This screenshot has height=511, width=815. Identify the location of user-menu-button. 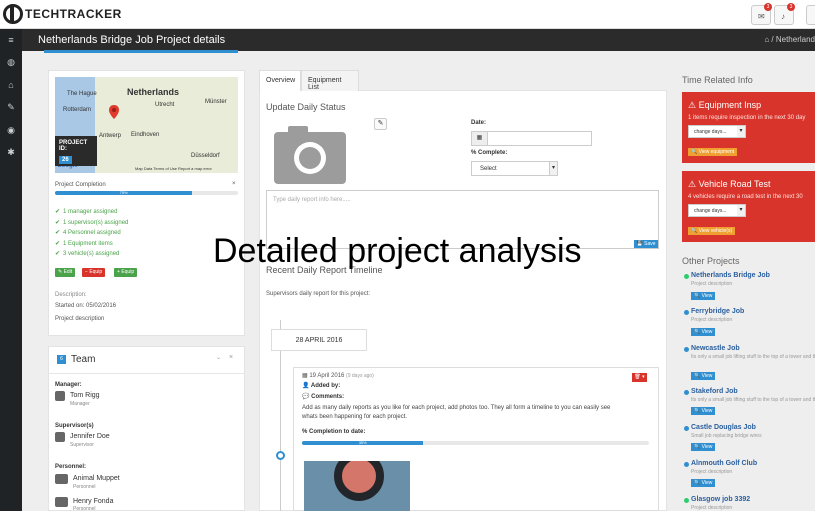
(810, 15).